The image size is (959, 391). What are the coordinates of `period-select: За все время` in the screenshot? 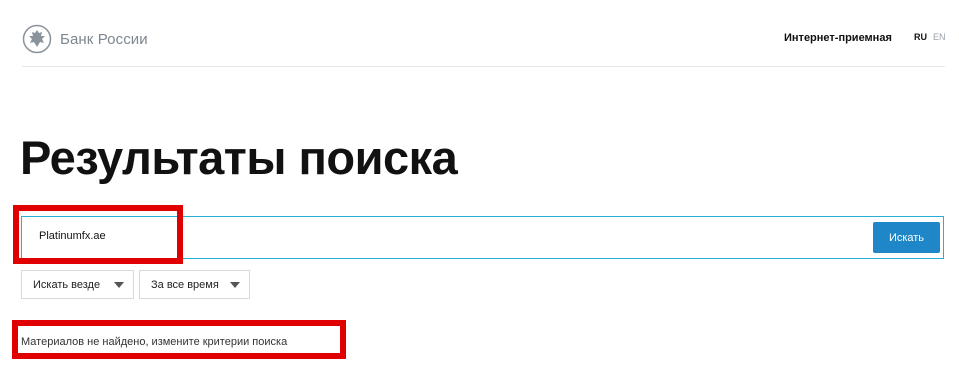 It's located at (194, 284).